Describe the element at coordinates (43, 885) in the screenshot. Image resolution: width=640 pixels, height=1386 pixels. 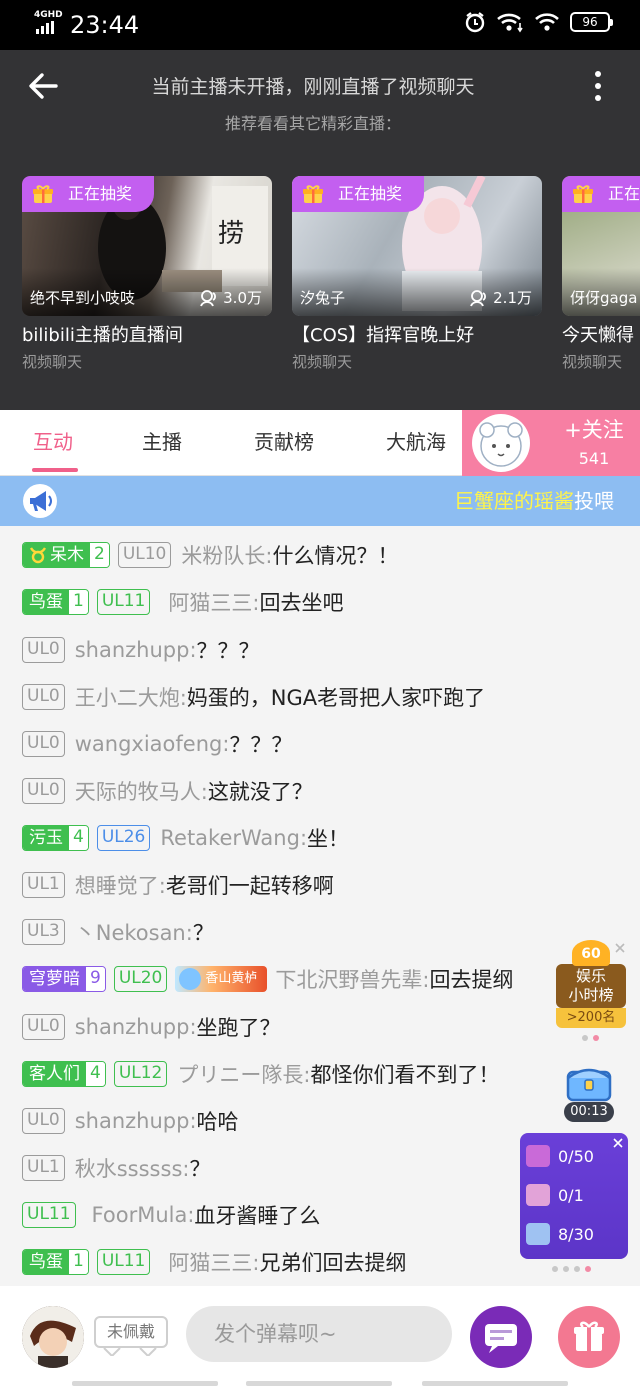
I see `user-level: UL1` at that location.